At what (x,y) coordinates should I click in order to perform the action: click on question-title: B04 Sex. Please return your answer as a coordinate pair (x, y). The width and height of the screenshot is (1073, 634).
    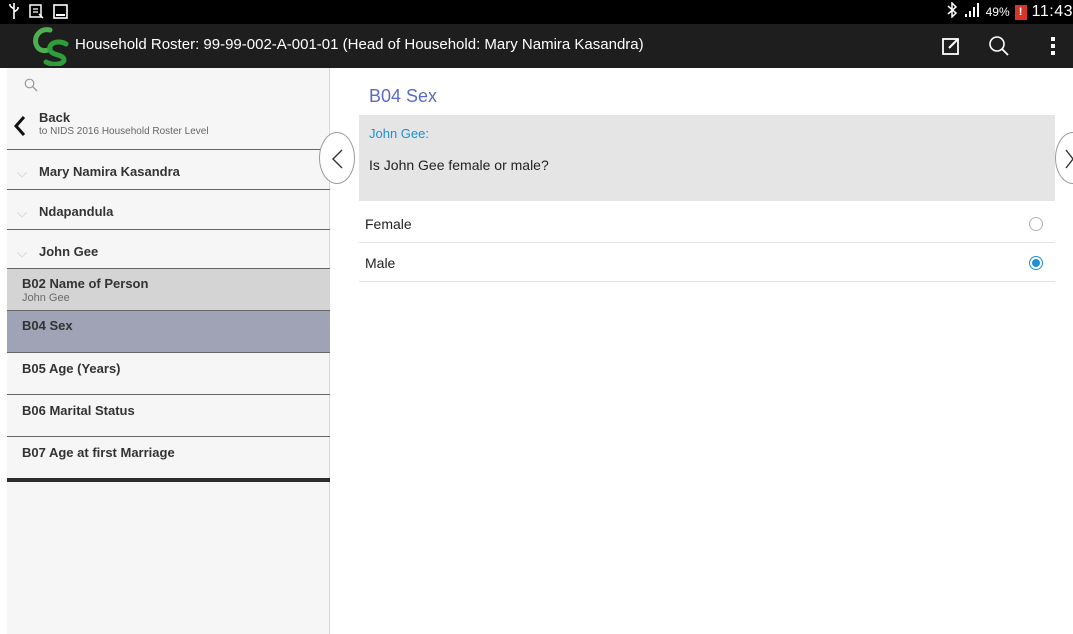
    Looking at the image, I should click on (403, 96).